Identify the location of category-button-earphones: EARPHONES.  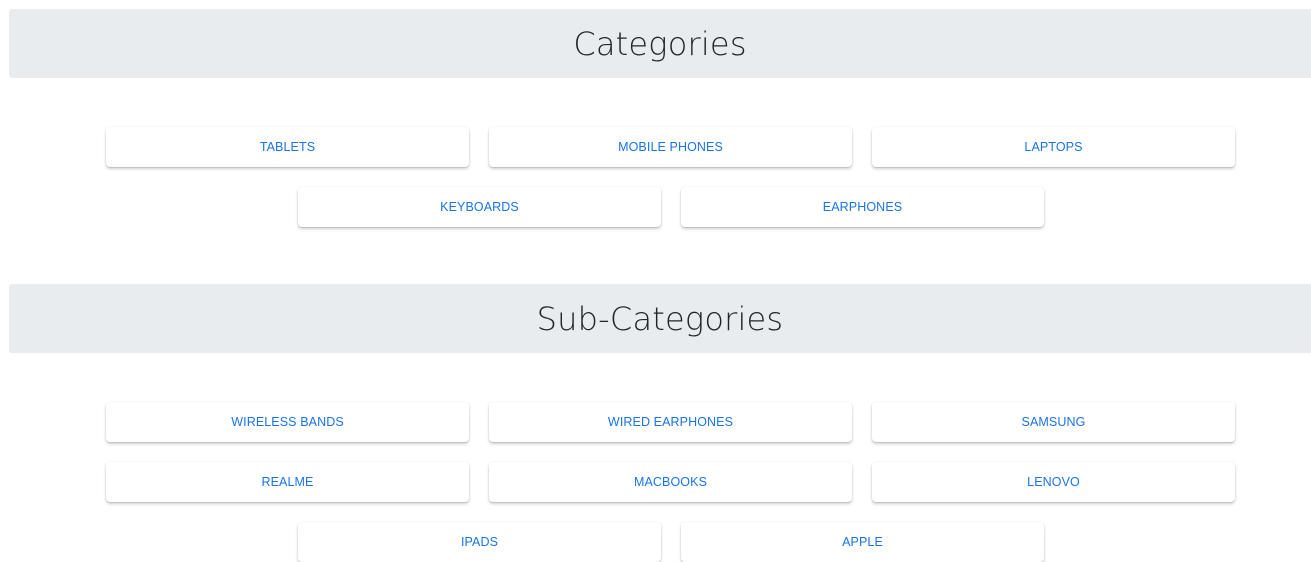
(862, 207).